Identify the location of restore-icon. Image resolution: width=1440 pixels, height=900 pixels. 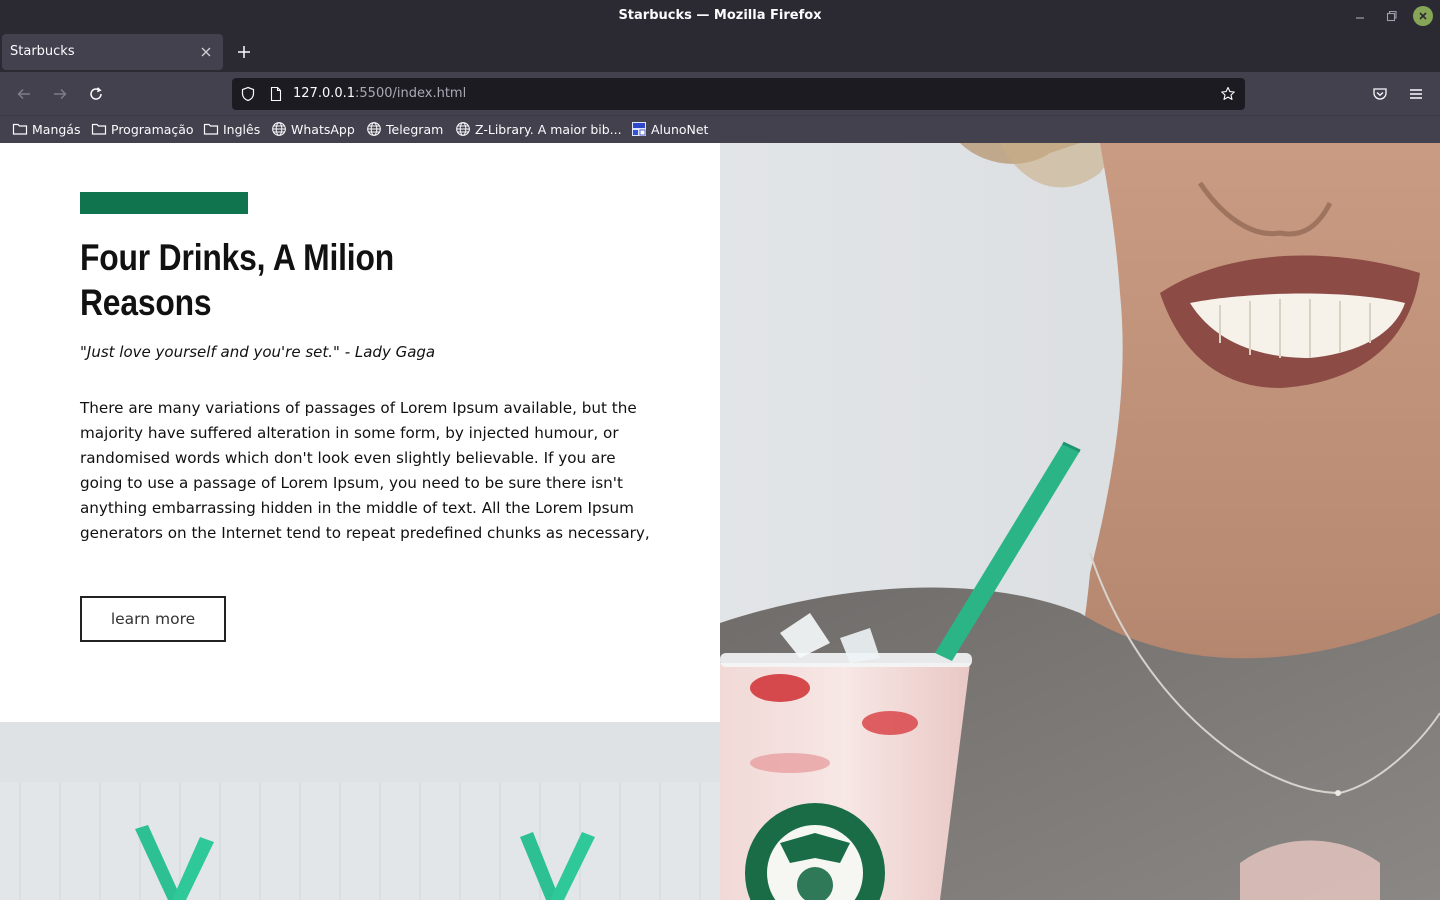
(1391, 16).